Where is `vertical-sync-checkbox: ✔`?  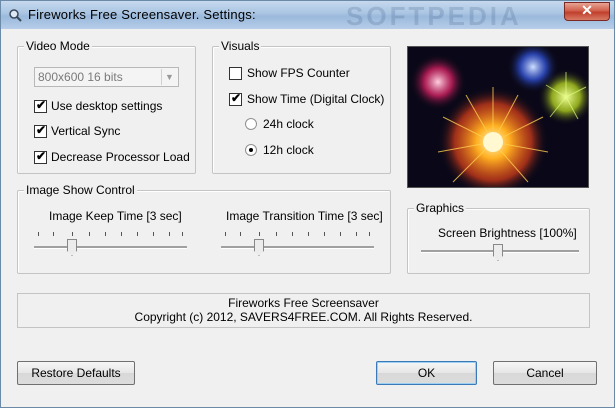
vertical-sync-checkbox: ✔ is located at coordinates (40, 130).